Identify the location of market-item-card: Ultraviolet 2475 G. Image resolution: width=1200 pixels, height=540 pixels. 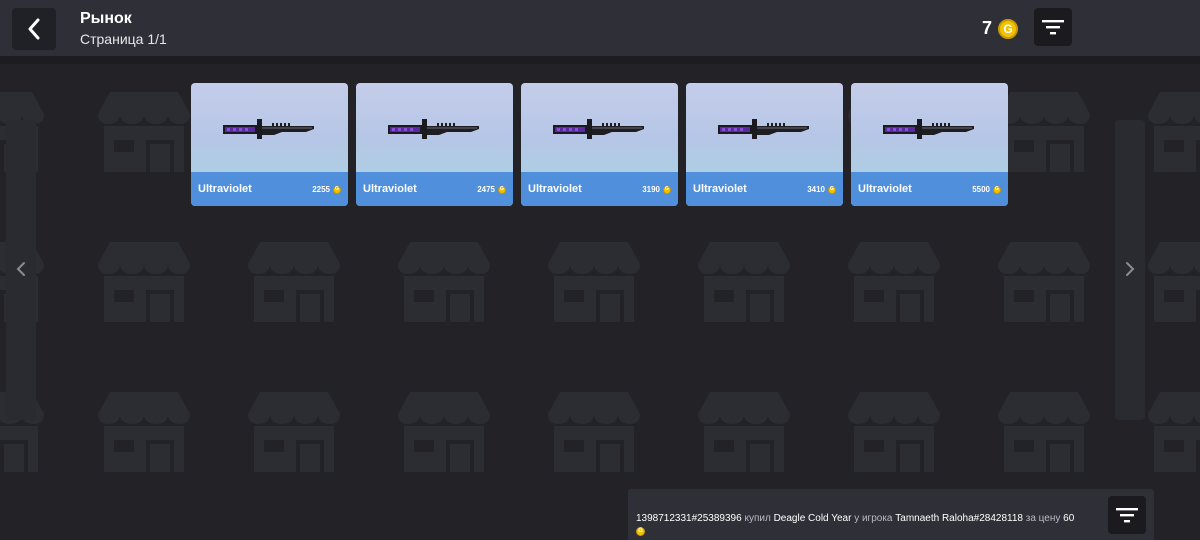
(434, 144).